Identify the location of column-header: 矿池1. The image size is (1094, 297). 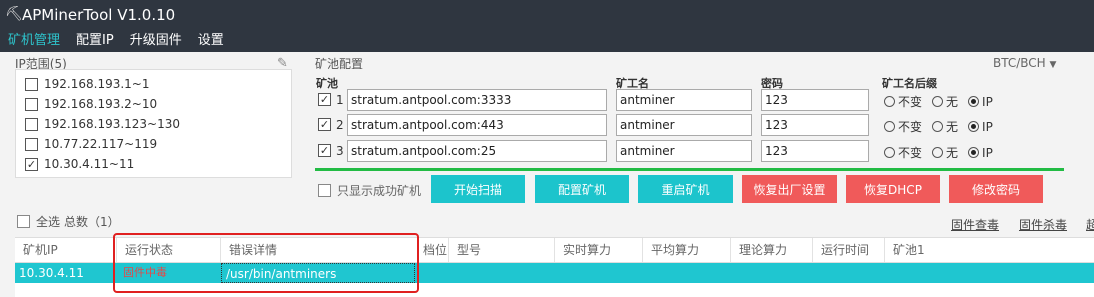
(985, 250).